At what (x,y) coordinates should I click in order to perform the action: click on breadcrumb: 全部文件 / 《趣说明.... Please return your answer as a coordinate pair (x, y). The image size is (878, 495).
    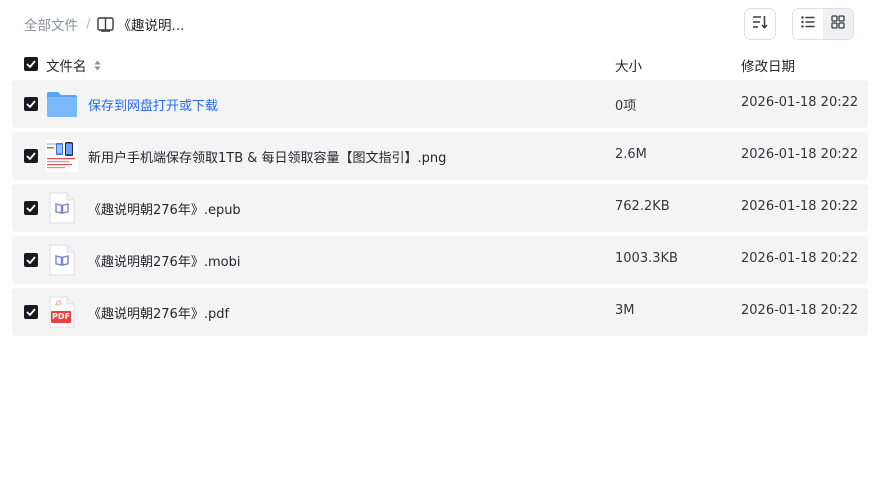
    Looking at the image, I should click on (104, 24).